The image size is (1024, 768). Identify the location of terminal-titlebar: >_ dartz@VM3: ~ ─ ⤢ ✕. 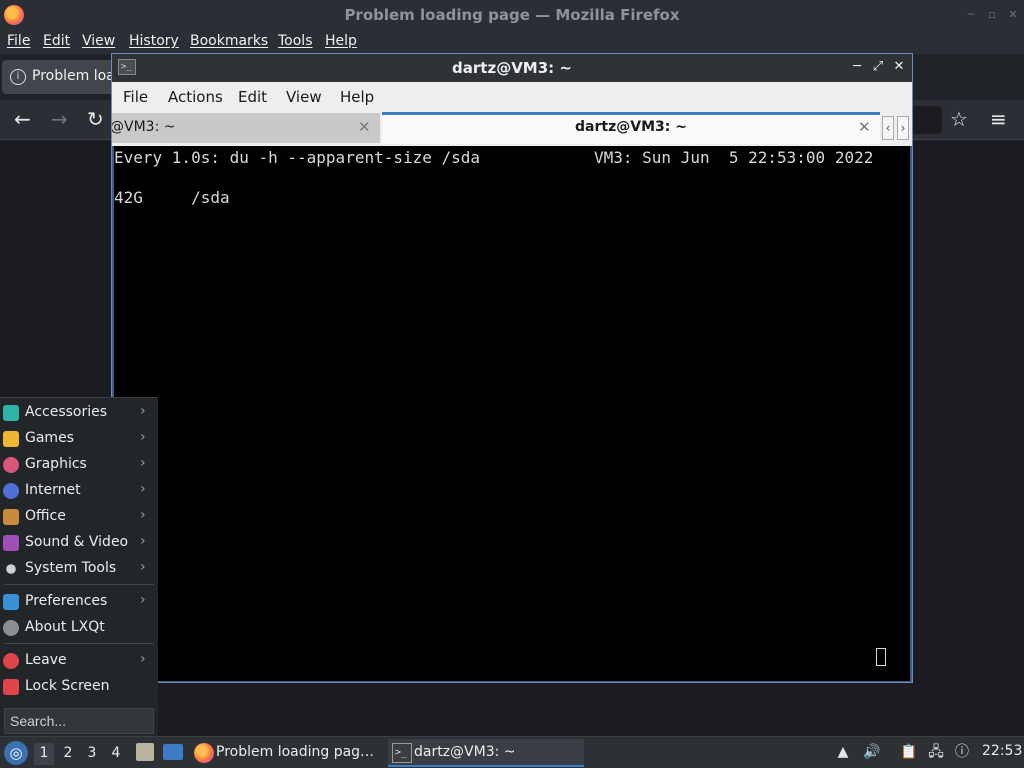
(512, 68).